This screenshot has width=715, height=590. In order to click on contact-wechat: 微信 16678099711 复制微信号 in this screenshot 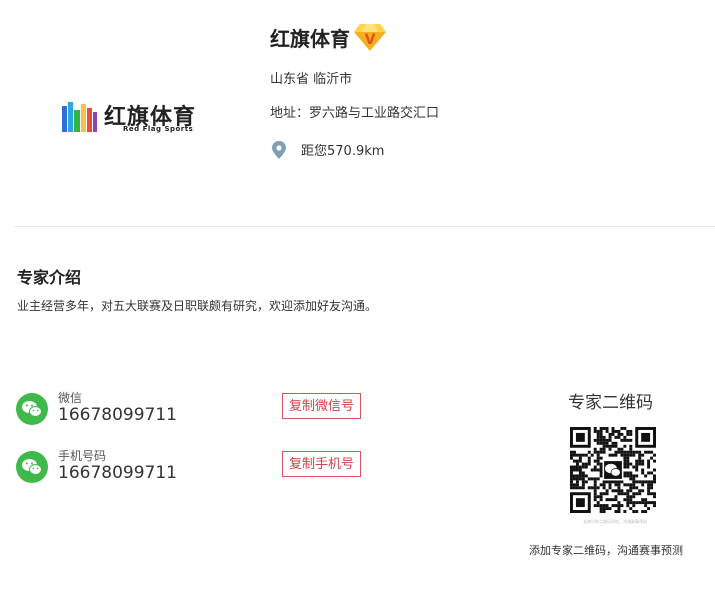, I will do `click(196, 409)`.